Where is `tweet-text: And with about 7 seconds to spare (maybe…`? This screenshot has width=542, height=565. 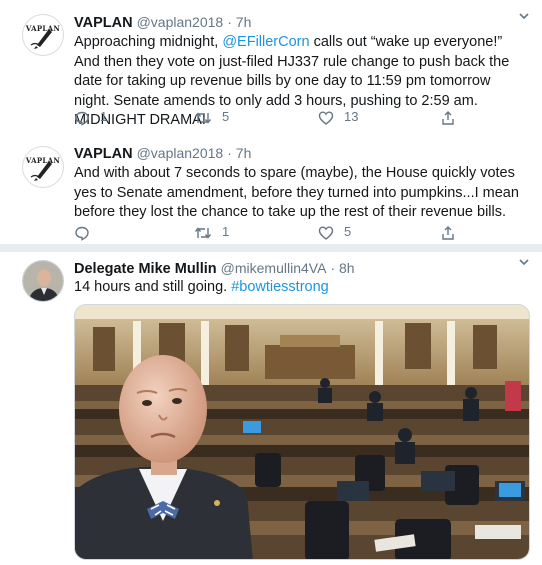 tweet-text: And with about 7 seconds to spare (maybe… is located at coordinates (296, 192).